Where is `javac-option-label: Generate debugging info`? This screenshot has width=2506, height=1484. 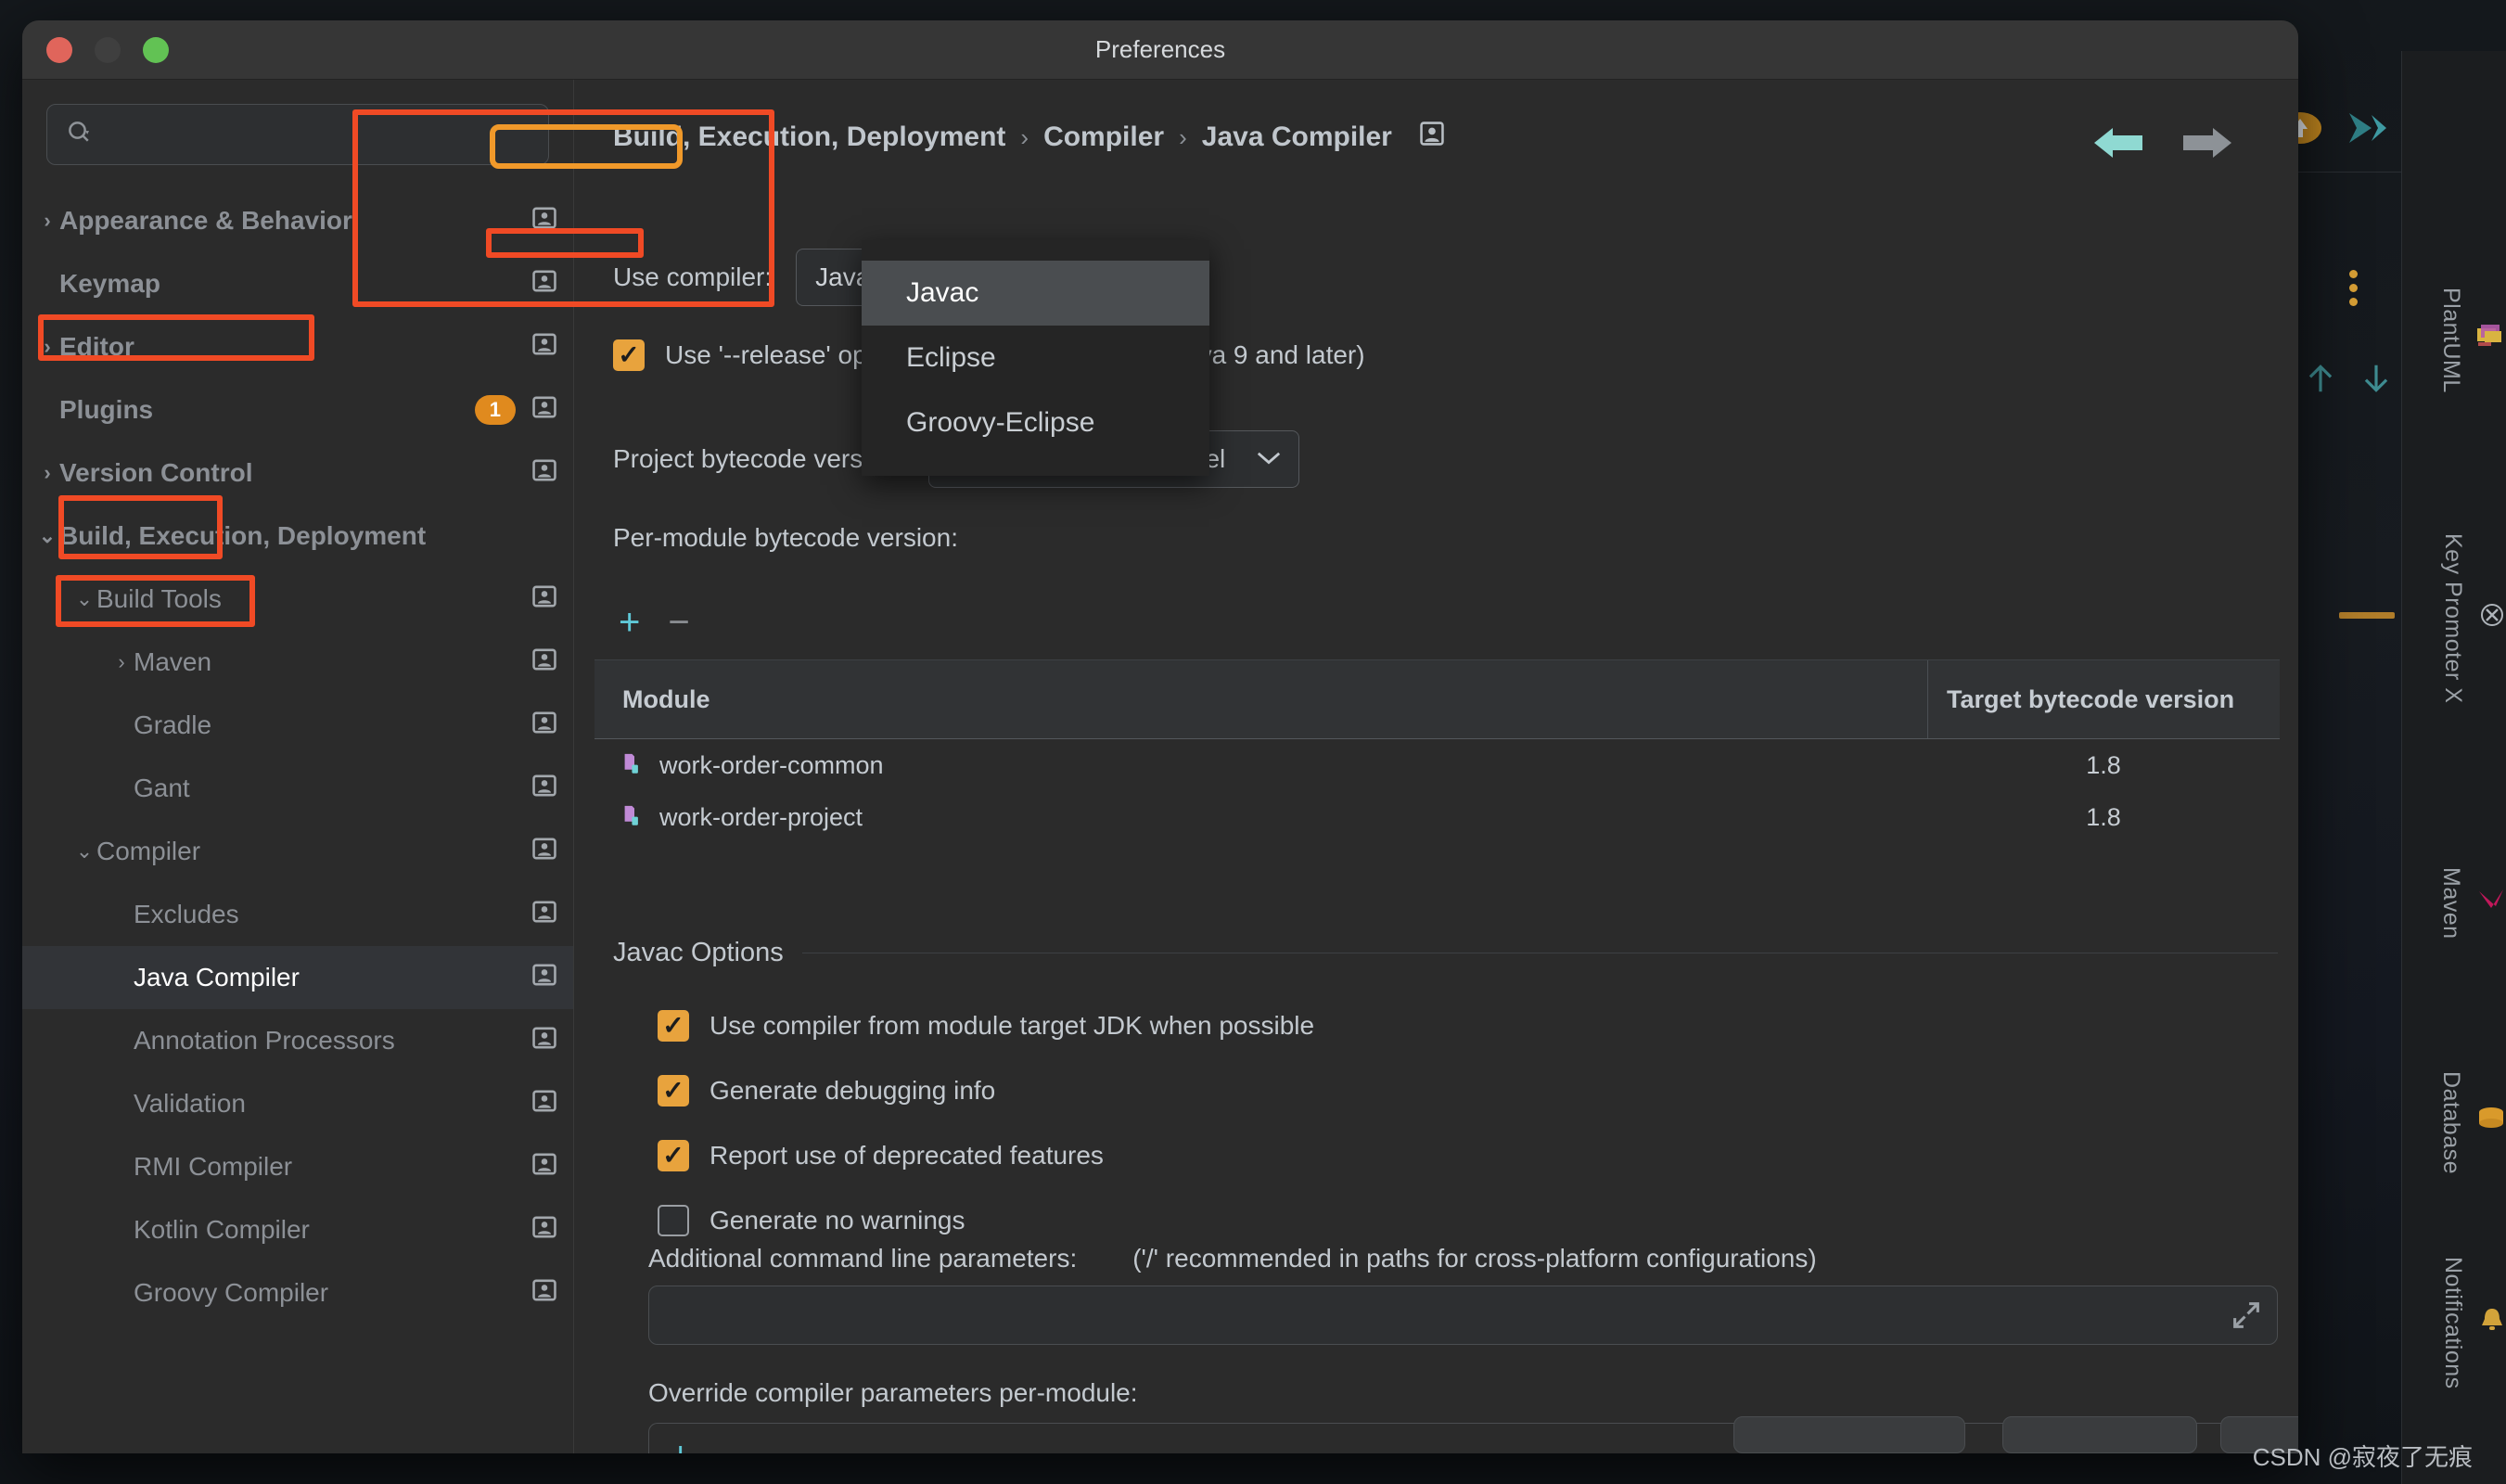 javac-option-label: Generate debugging info is located at coordinates (853, 1090).